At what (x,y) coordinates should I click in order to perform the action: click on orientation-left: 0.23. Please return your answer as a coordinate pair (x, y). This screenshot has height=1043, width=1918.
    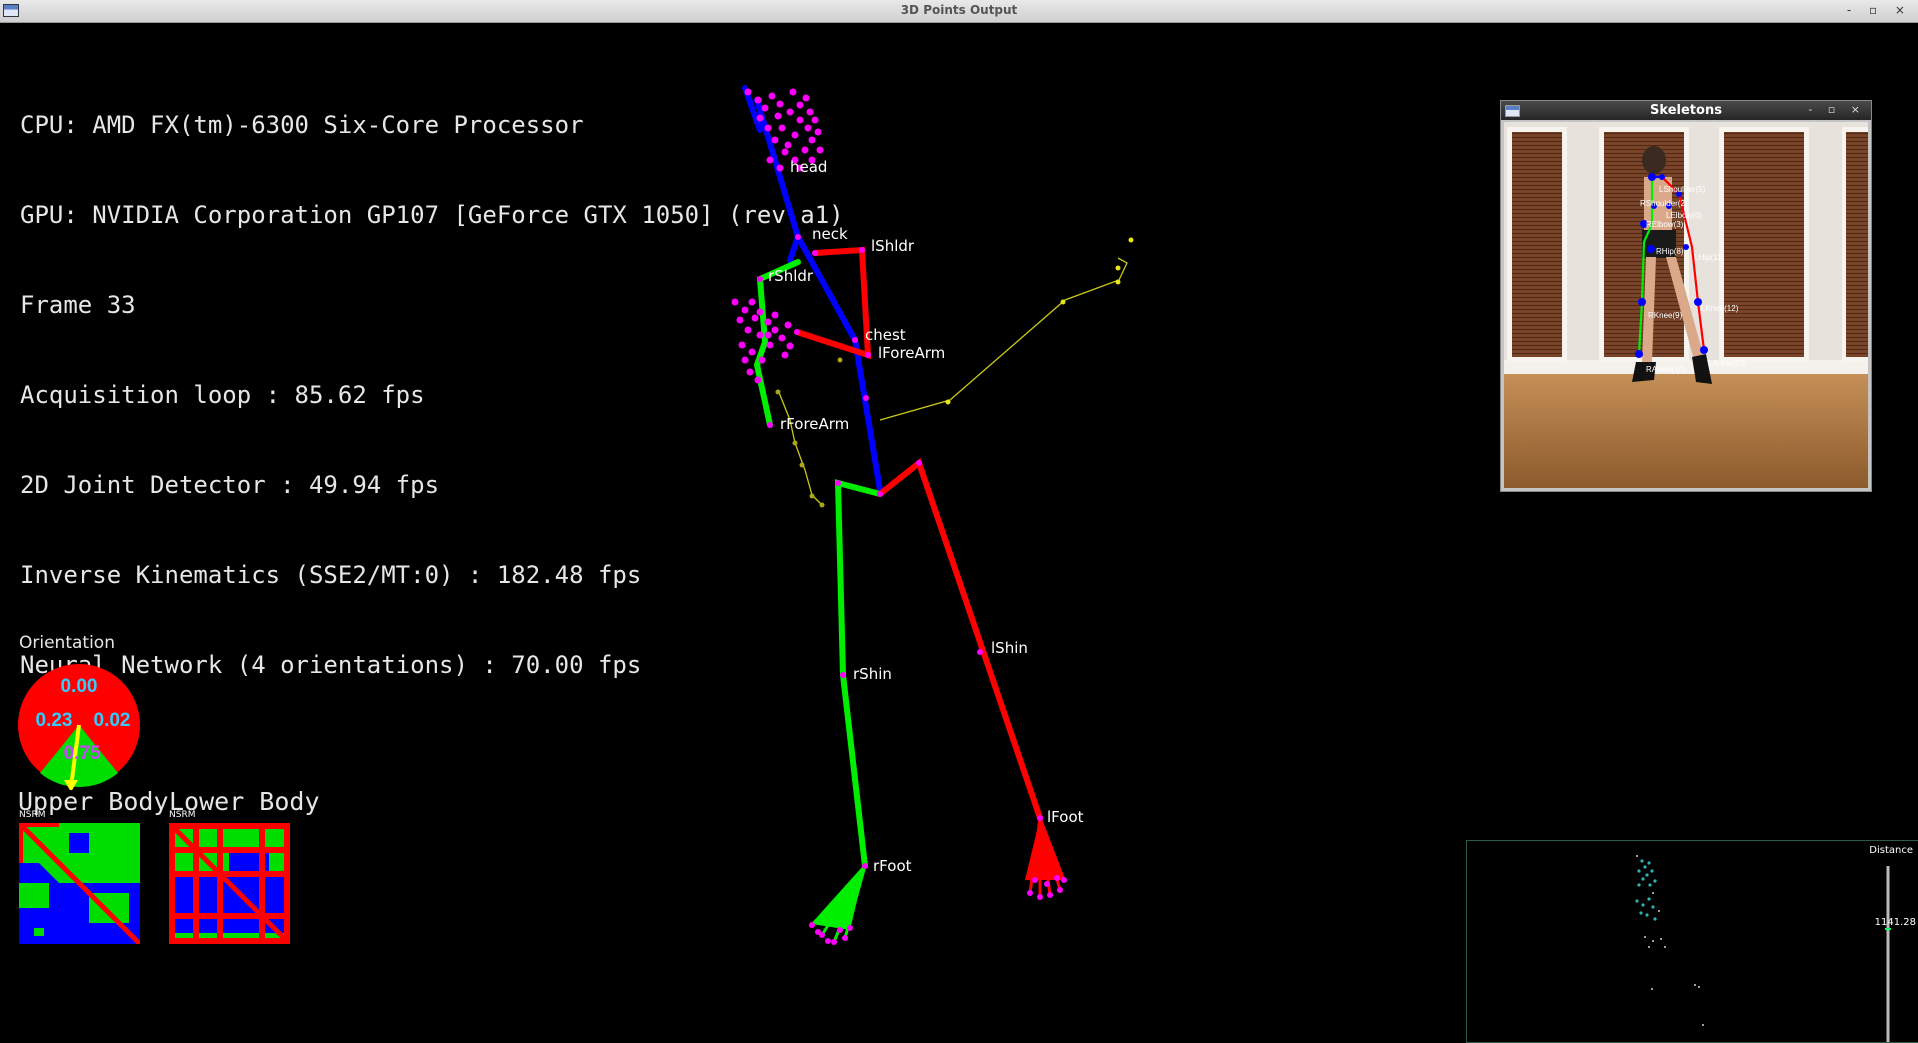
    Looking at the image, I should click on (54, 720).